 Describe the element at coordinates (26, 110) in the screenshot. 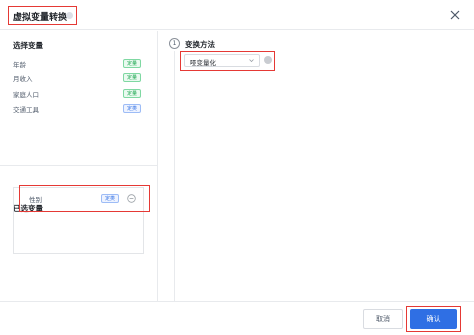

I see `variable-name: 交通工具` at that location.